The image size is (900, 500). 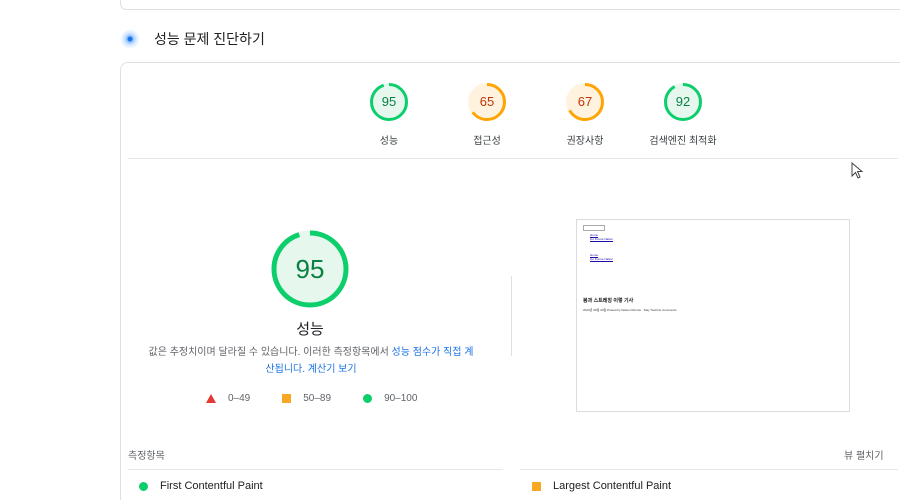 I want to click on performance-label: 성능, so click(x=310, y=329).